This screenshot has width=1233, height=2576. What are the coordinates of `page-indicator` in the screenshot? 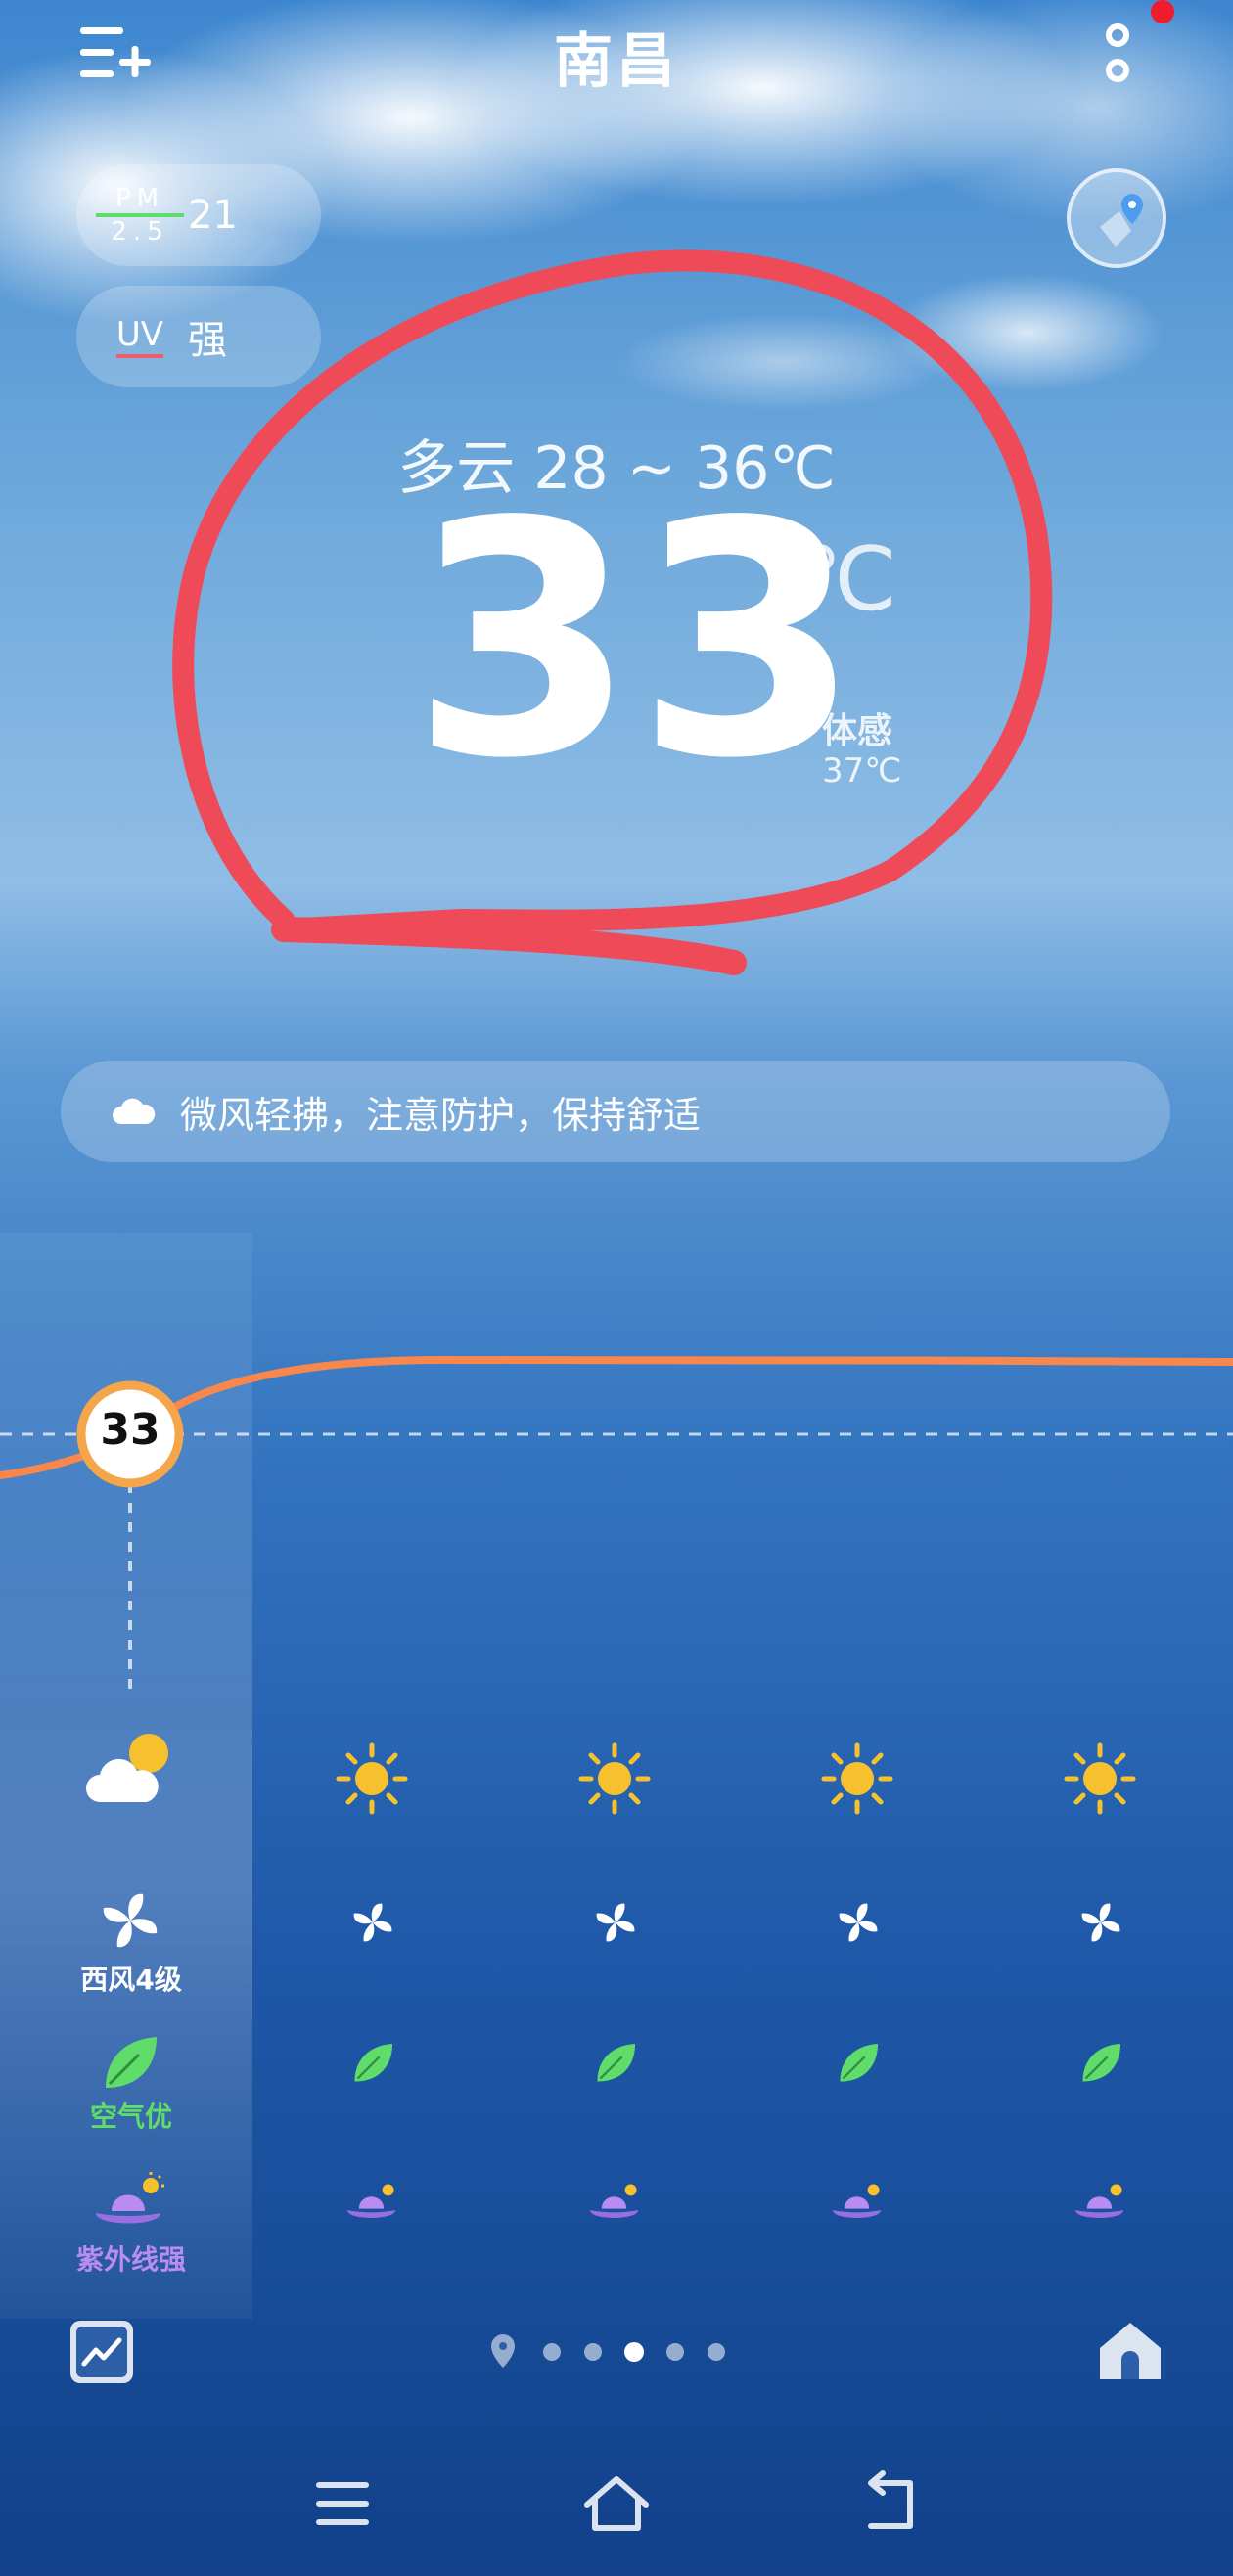 It's located at (617, 2352).